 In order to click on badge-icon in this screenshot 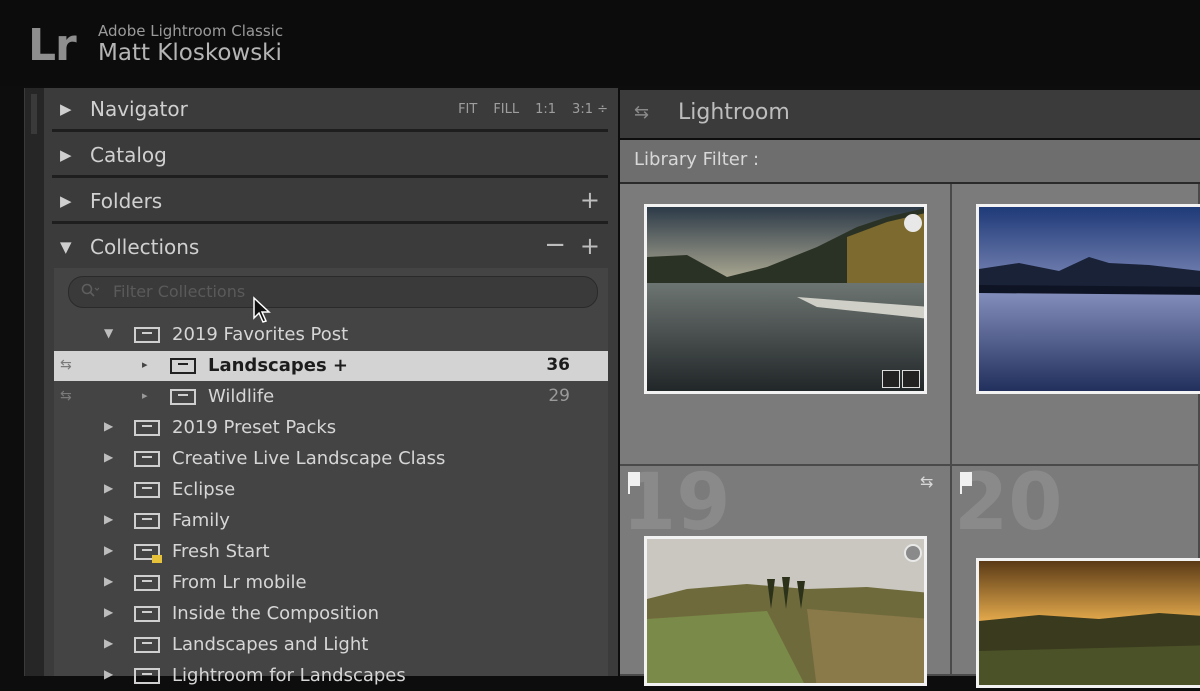, I will do `click(157, 559)`.